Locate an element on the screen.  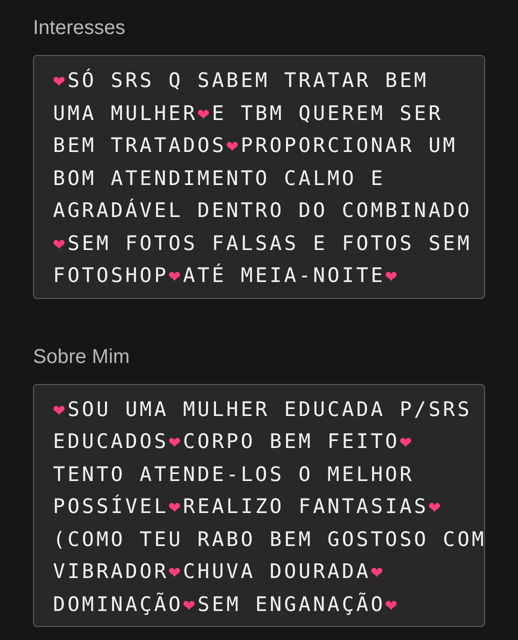
section-label: Sobre Mim is located at coordinates (81, 357).